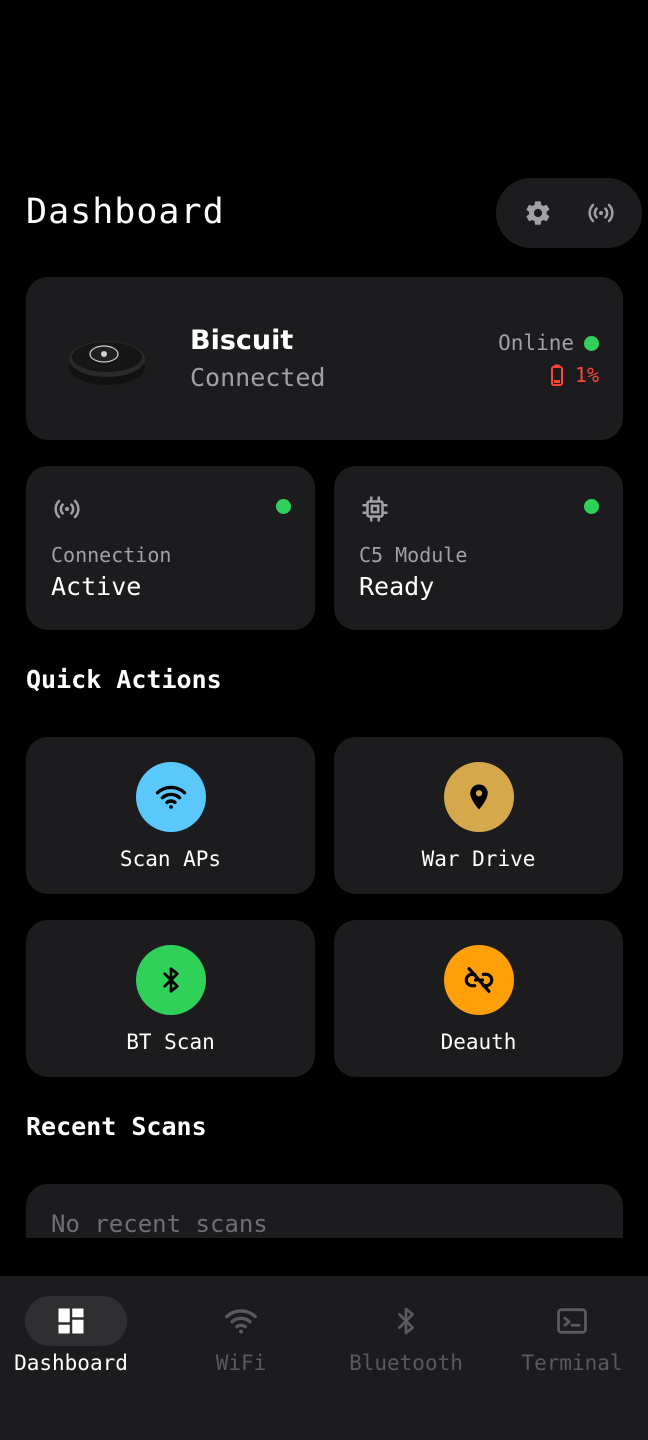 Image resolution: width=648 pixels, height=1440 pixels. Describe the element at coordinates (242, 340) in the screenshot. I see `device-name: Biscuit` at that location.